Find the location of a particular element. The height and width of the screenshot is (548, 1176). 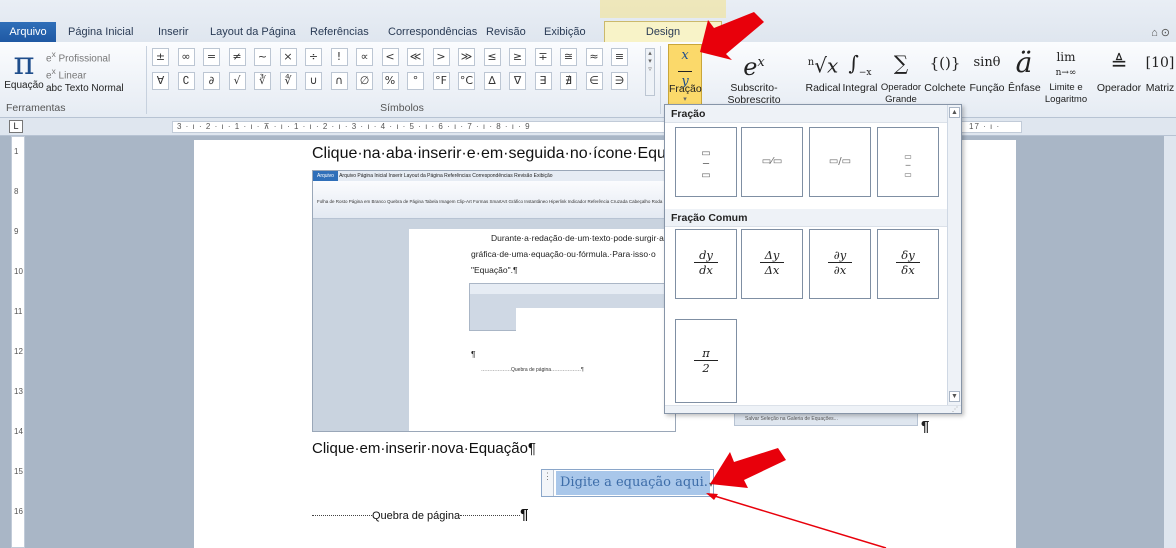

tab-mailings: Correspondências is located at coordinates (432, 32).